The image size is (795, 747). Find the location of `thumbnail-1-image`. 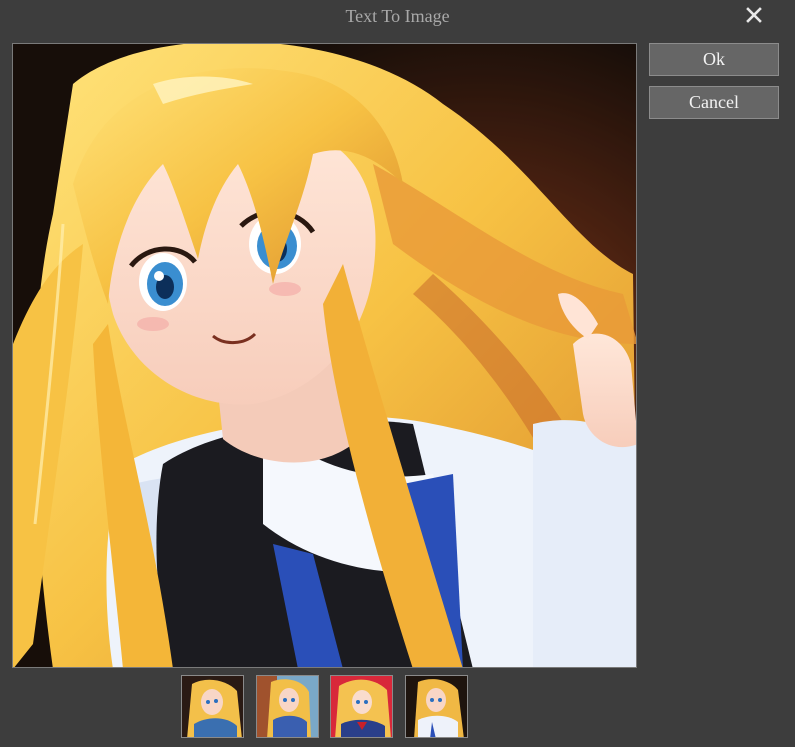

thumbnail-1-image is located at coordinates (212, 706).